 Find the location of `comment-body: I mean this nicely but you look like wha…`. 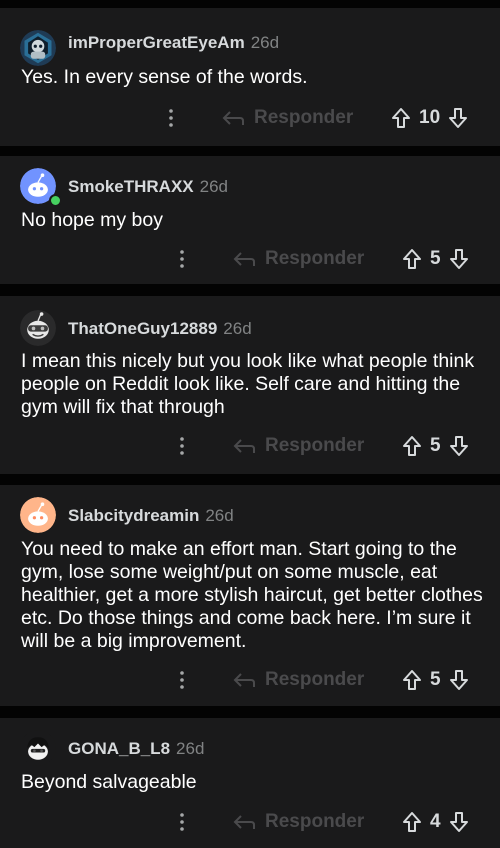

comment-body: I mean this nicely but you look like wha… is located at coordinates (248, 384).